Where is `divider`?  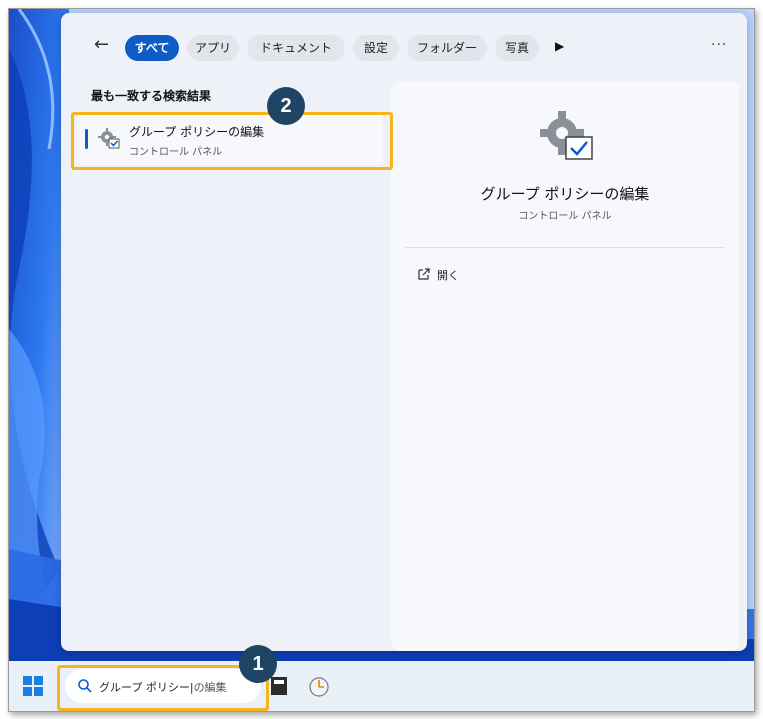 divider is located at coordinates (565, 247).